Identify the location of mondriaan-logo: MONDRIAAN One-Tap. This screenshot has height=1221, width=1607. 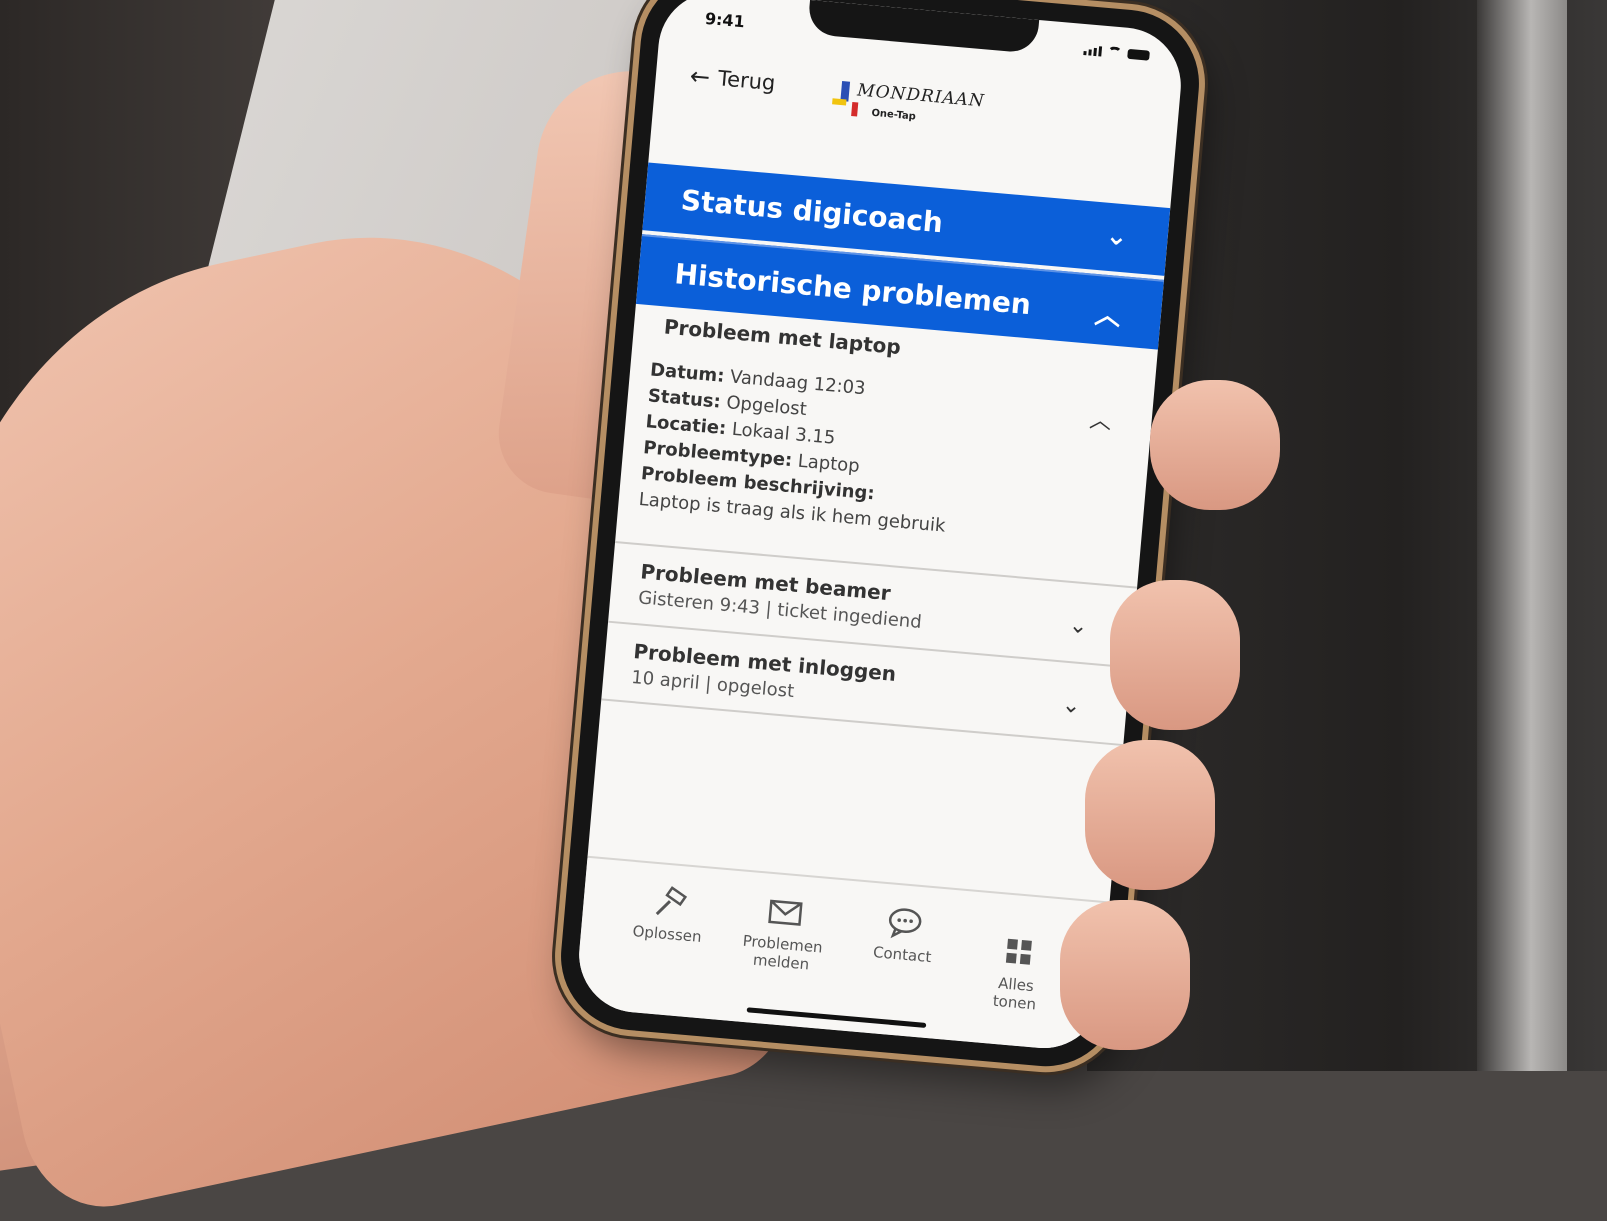
(908, 108).